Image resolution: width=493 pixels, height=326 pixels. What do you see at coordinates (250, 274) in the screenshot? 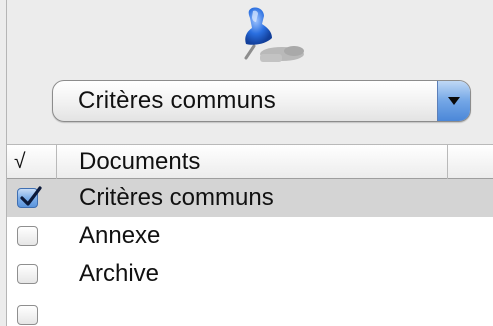
I see `table-row: Archive` at bounding box center [250, 274].